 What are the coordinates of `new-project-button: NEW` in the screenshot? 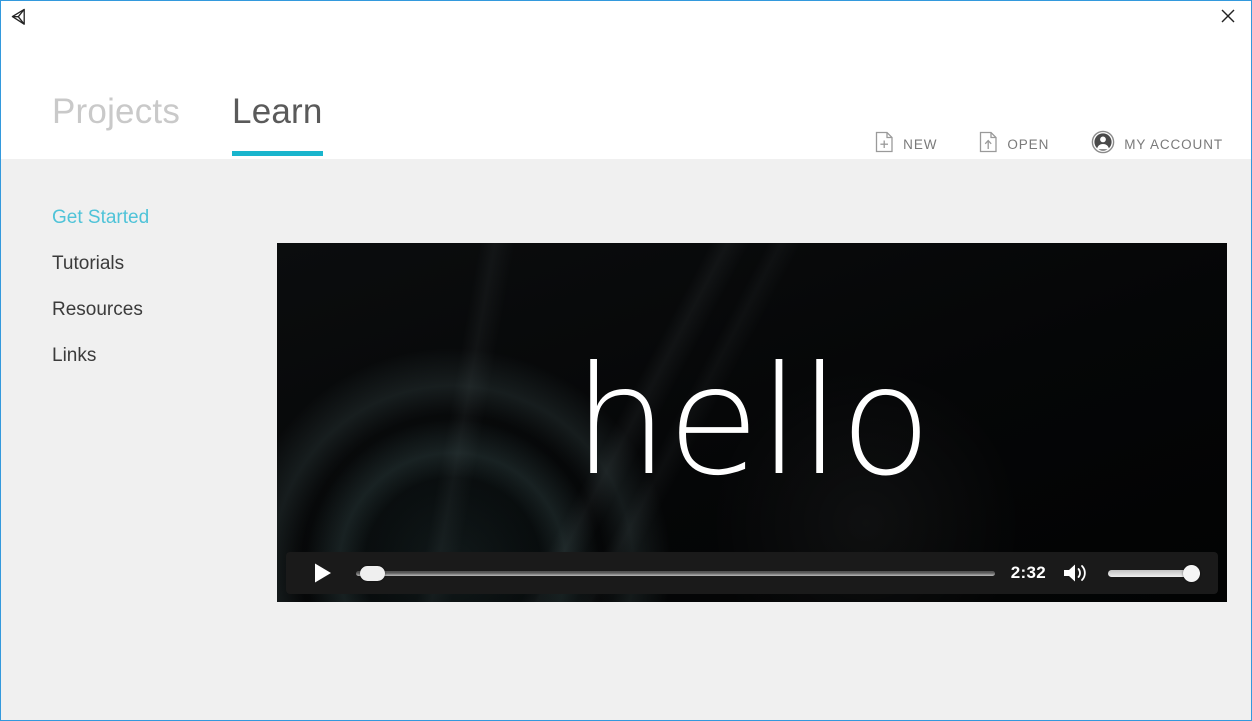 It's located at (906, 144).